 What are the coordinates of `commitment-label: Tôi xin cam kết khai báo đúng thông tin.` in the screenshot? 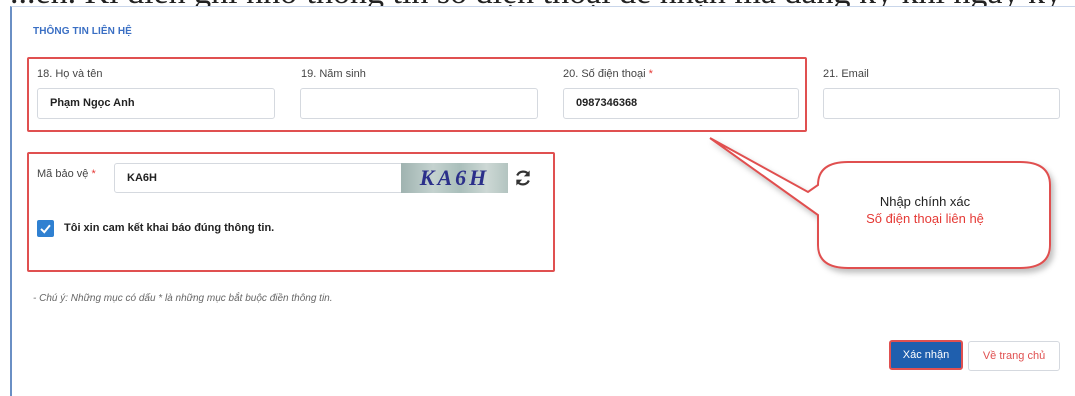 It's located at (169, 228).